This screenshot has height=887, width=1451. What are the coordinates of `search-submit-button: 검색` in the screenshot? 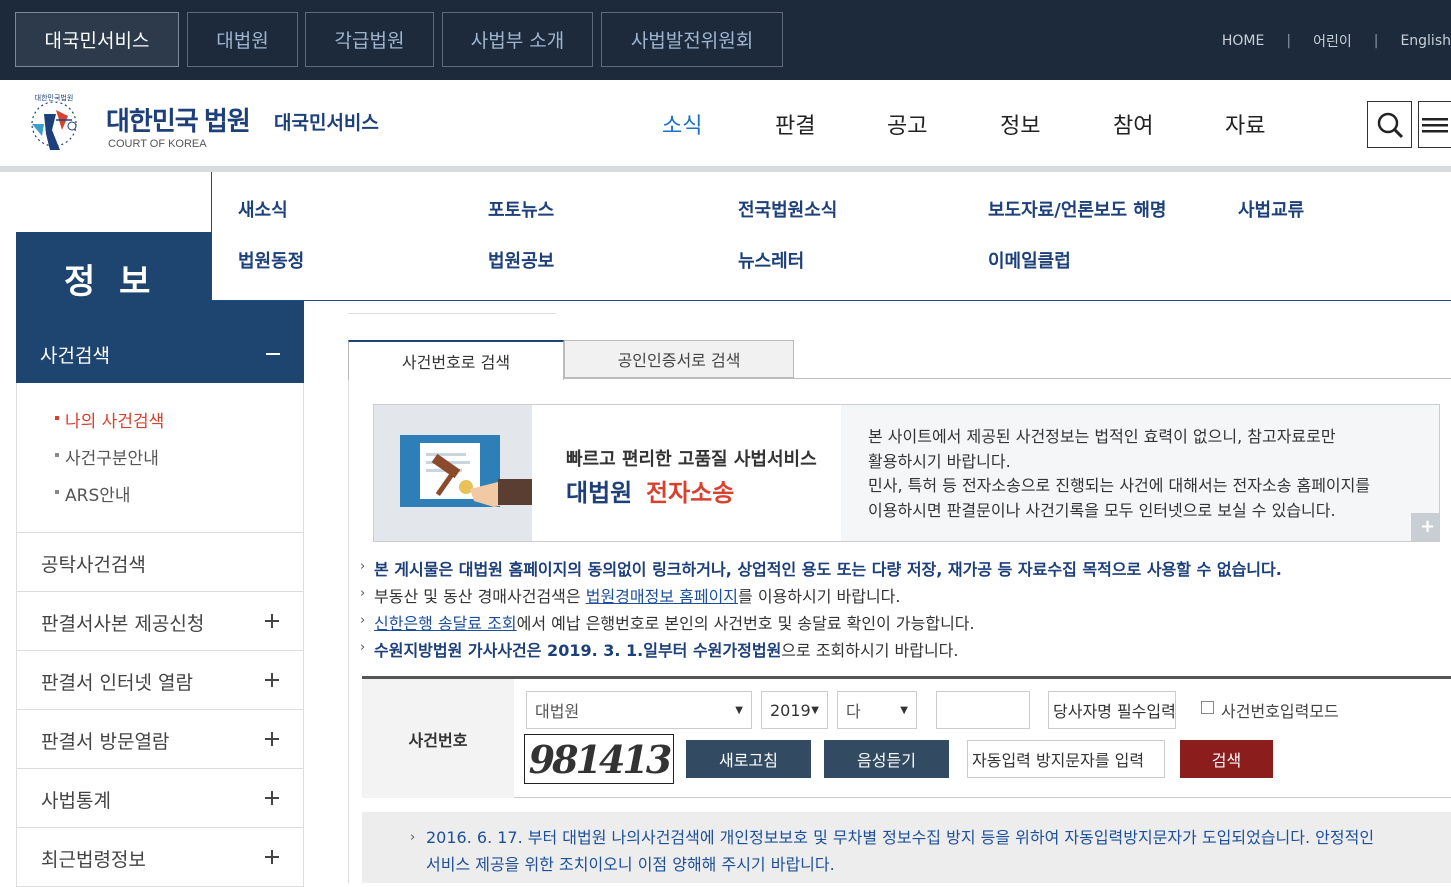 It's located at (1226, 759).